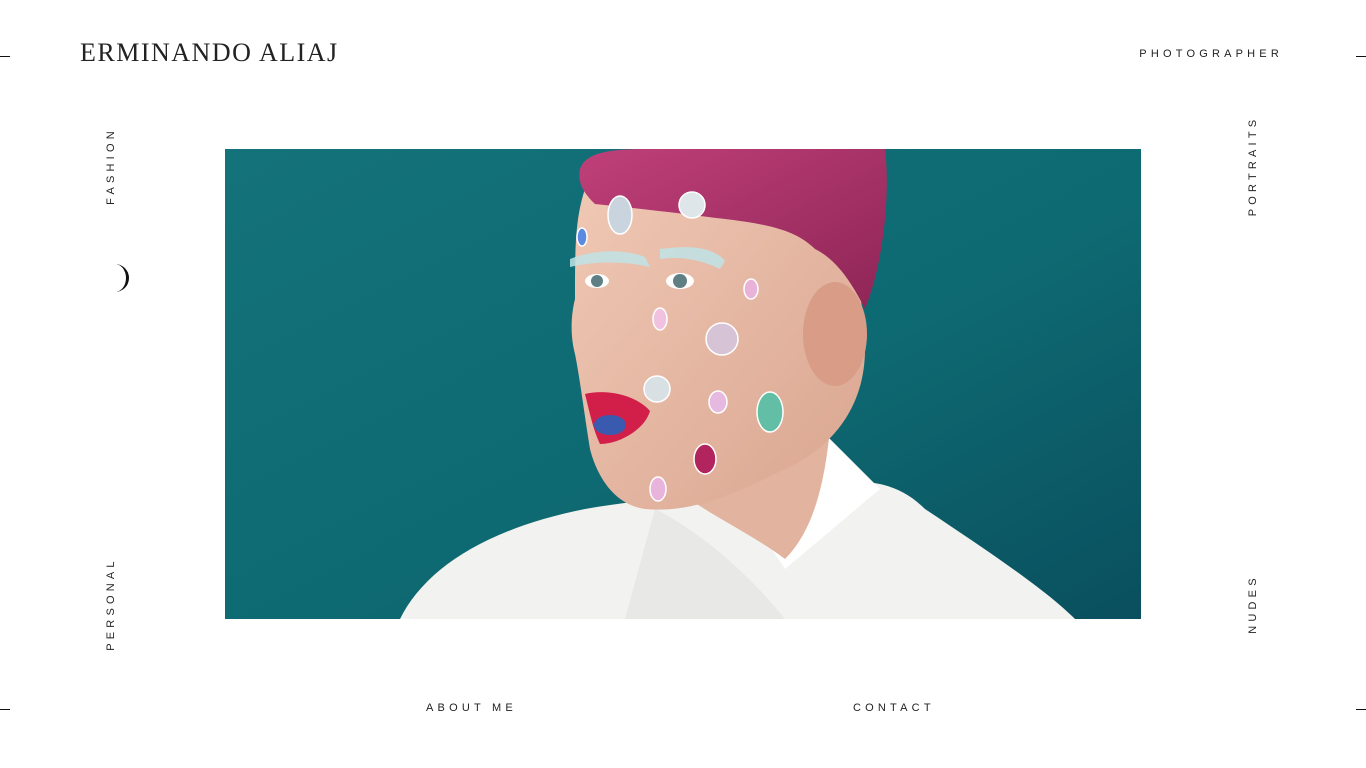 This screenshot has height=768, width=1366. I want to click on nav-contact: CONTACT, so click(894, 708).